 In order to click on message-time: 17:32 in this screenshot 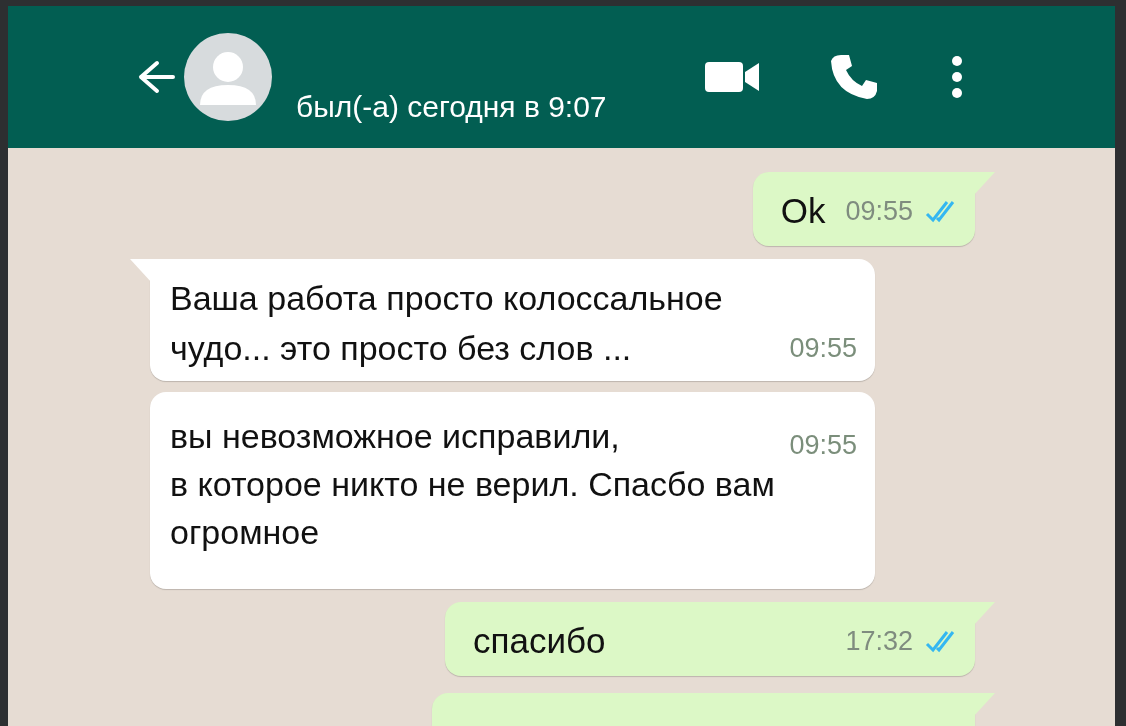, I will do `click(879, 641)`.